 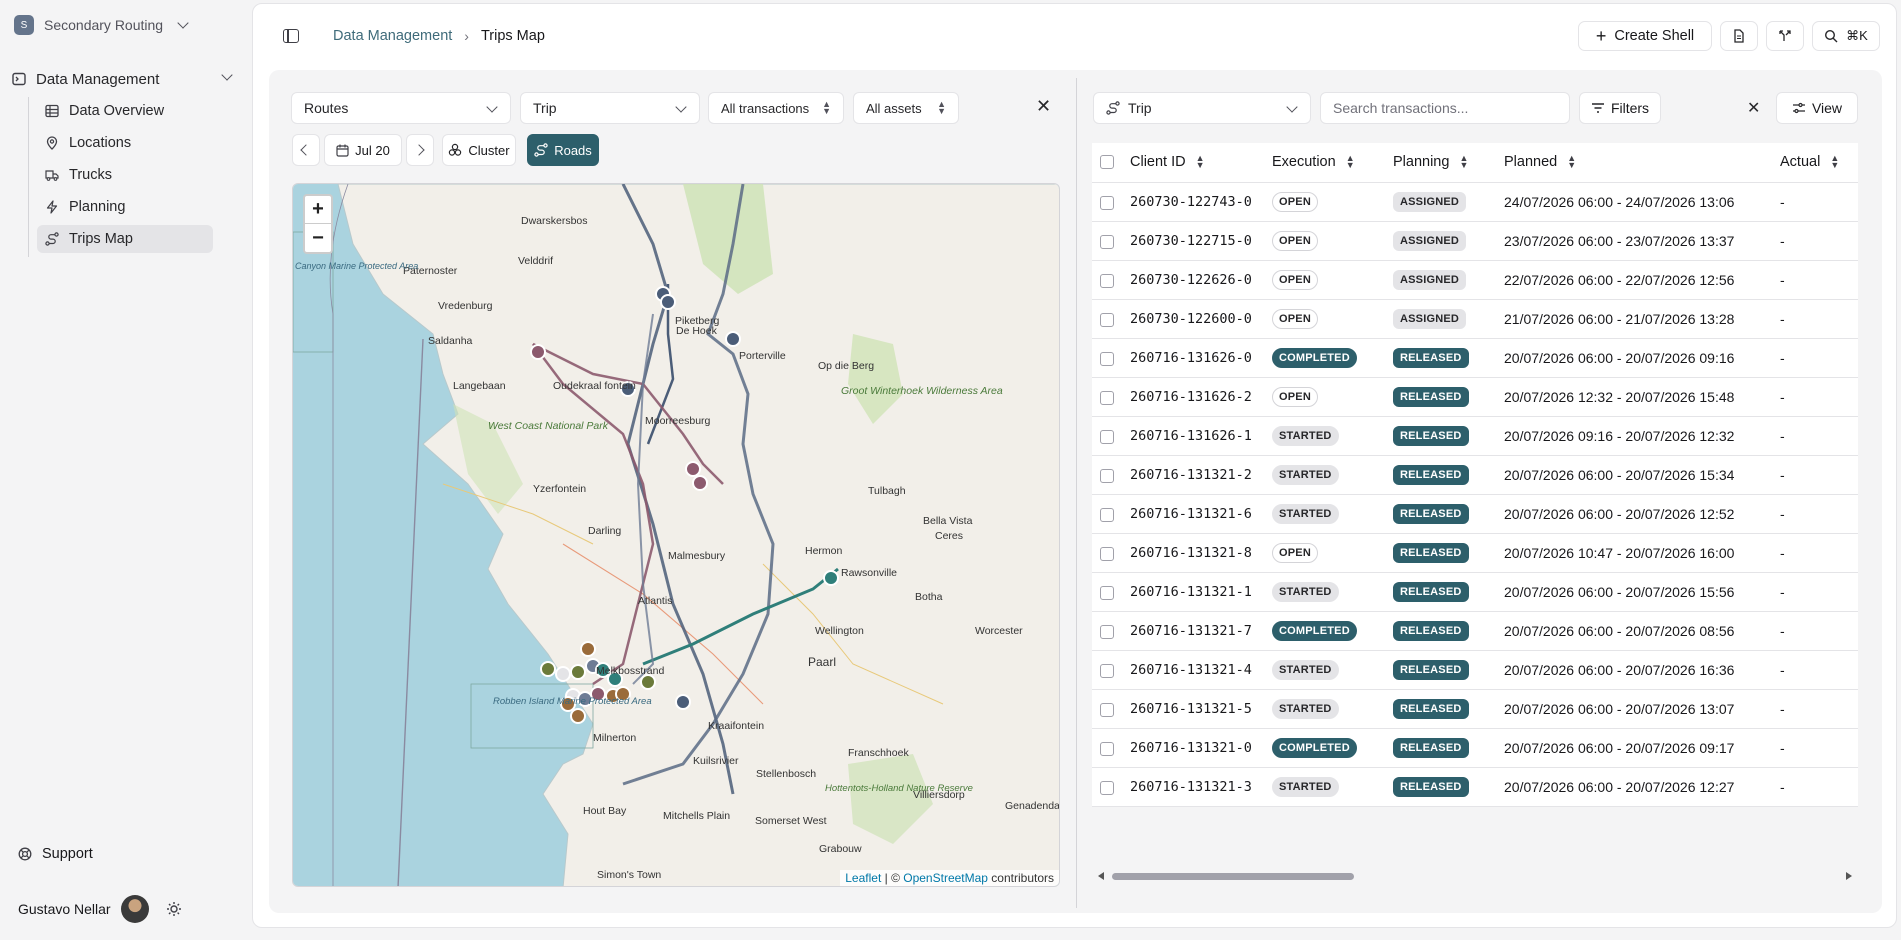 What do you see at coordinates (55, 854) in the screenshot?
I see `support-link: Support` at bounding box center [55, 854].